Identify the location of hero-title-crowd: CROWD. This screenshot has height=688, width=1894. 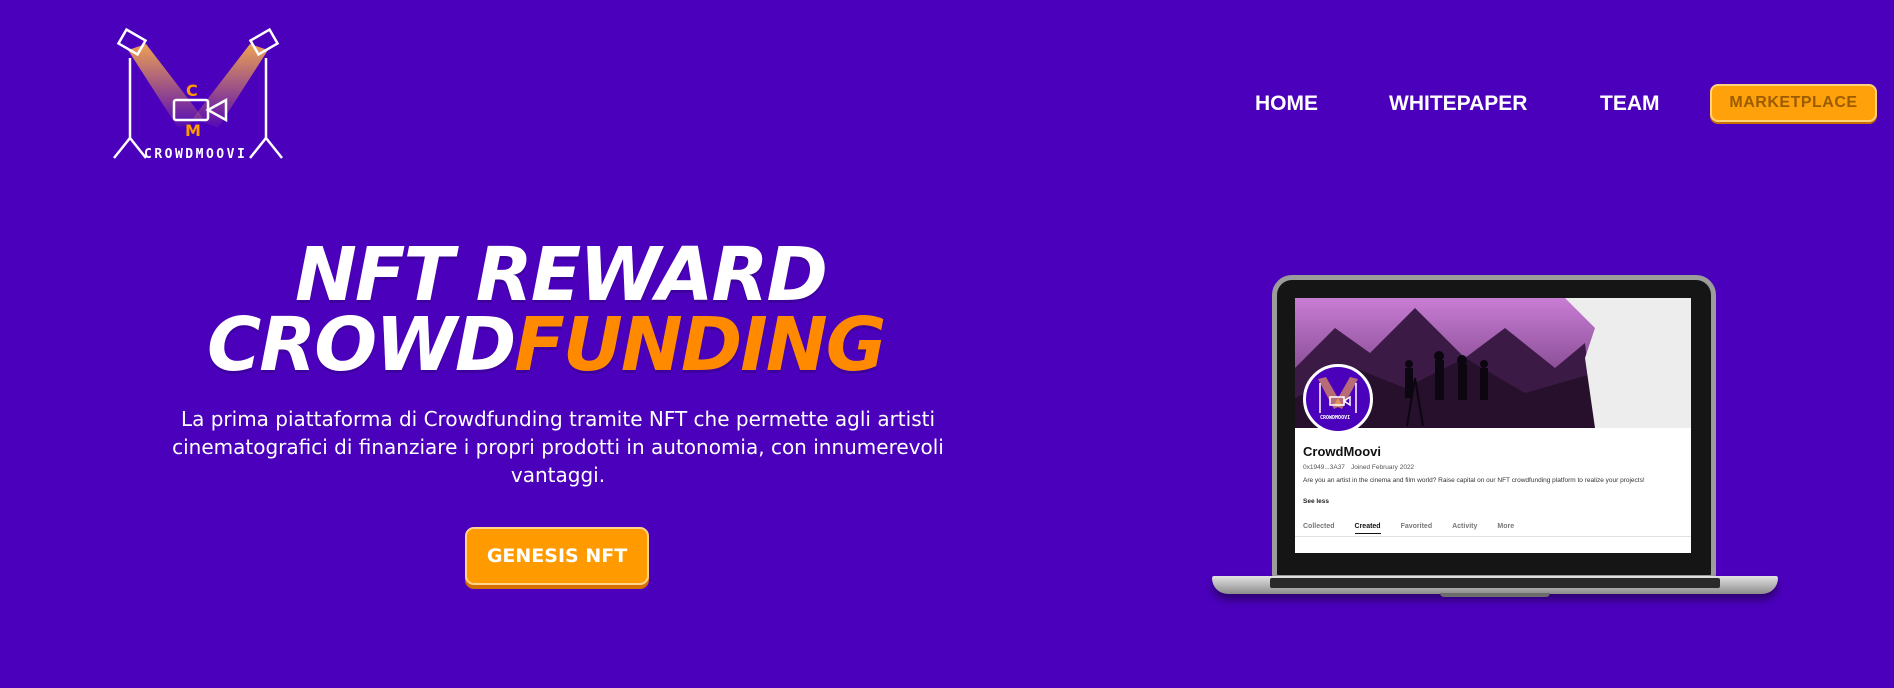
(361, 345).